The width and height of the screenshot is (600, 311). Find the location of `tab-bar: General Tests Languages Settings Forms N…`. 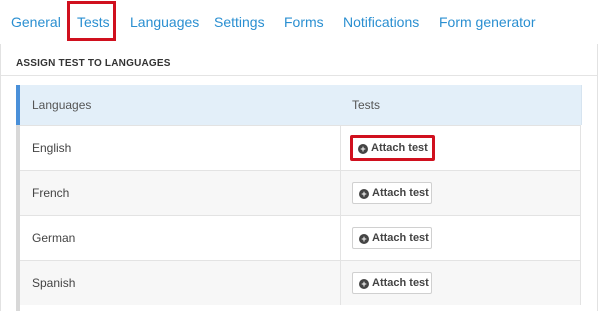

tab-bar: General Tests Languages Settings Forms N… is located at coordinates (300, 22).